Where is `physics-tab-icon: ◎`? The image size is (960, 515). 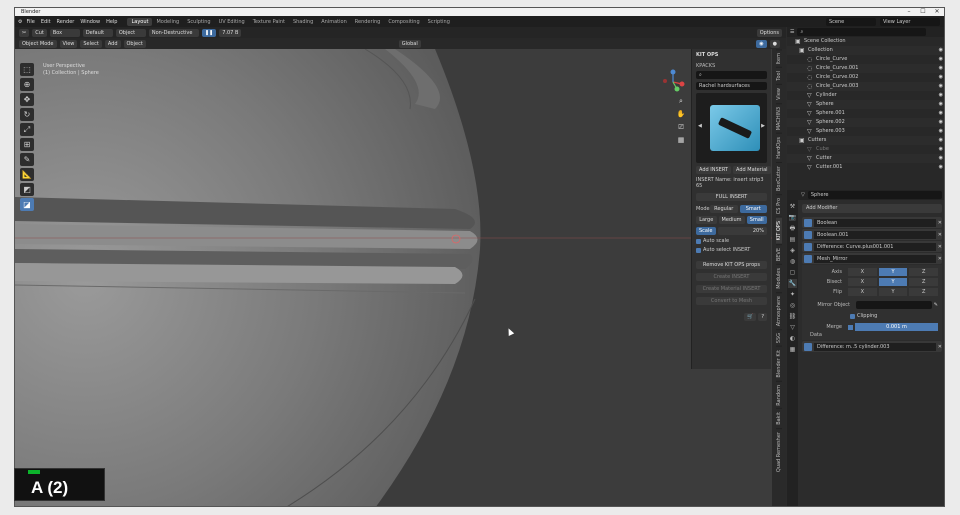
physics-tab-icon: ◎ is located at coordinates (792, 305).